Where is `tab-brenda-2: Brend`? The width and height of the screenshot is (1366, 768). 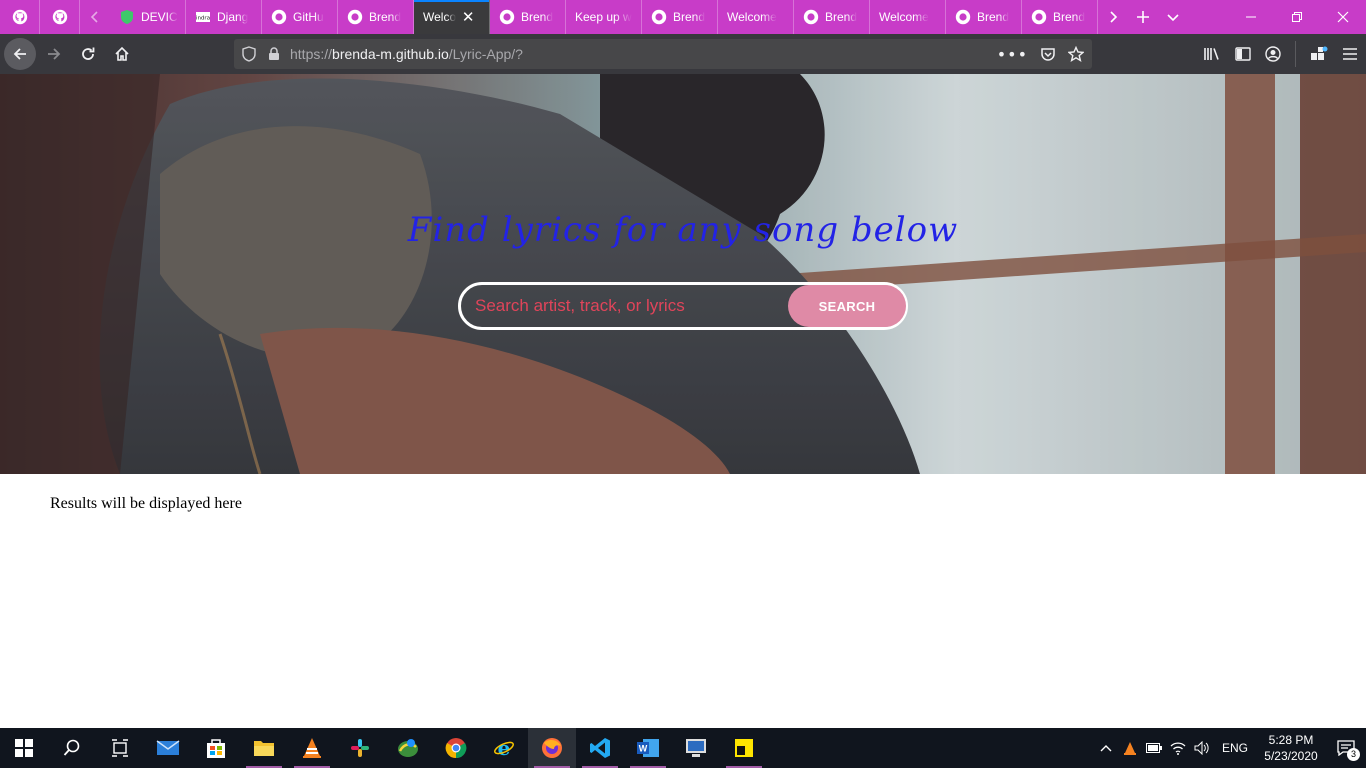 tab-brenda-2: Brend is located at coordinates (528, 17).